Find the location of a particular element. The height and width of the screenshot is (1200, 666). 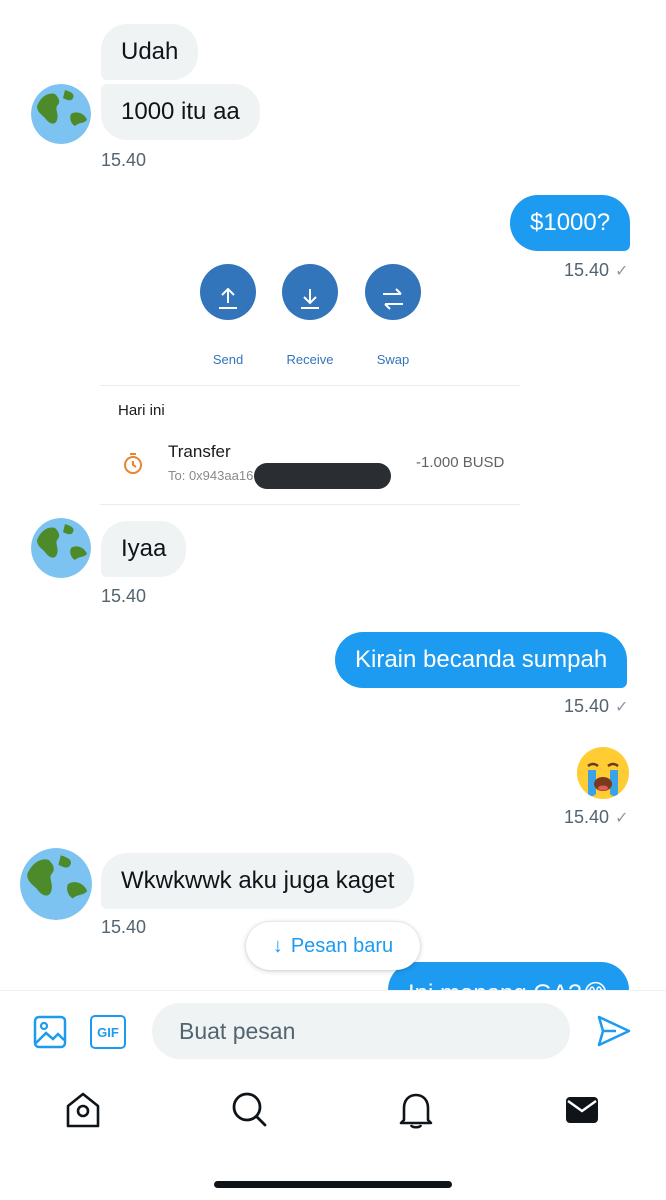

new-messages-button: ↓ Pesan baru is located at coordinates (333, 946).